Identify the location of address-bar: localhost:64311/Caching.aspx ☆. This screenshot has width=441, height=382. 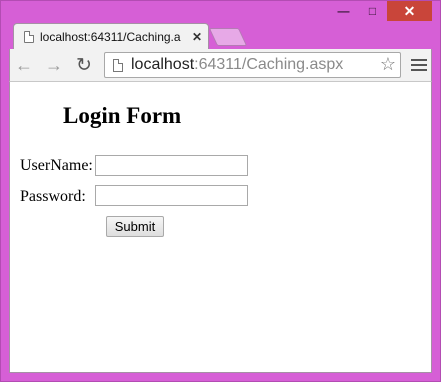
(252, 65).